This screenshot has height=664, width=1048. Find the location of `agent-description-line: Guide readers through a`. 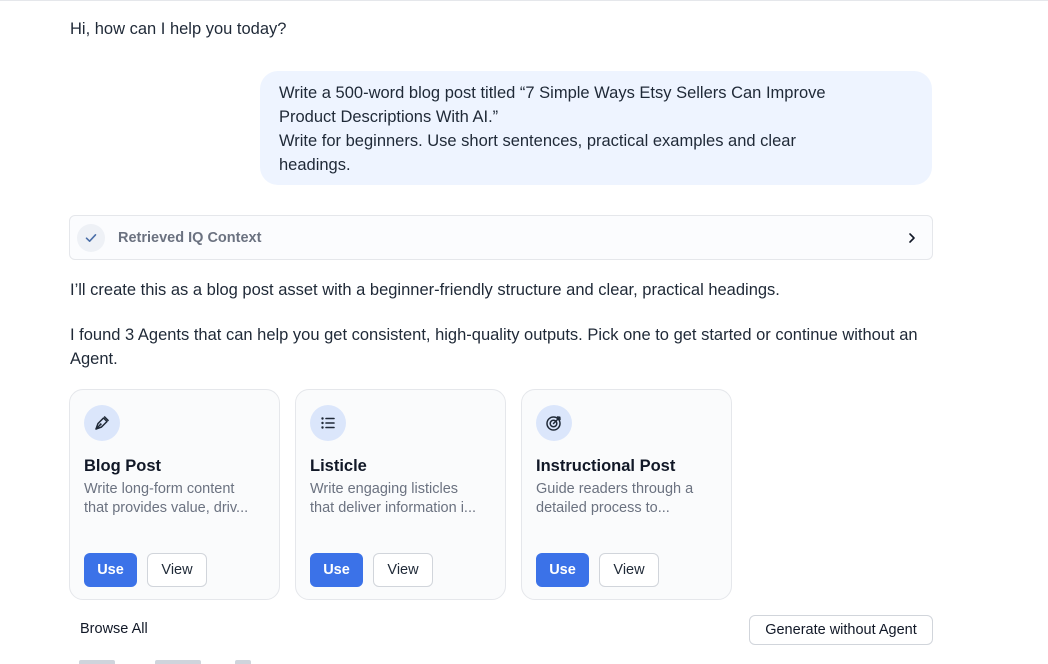

agent-description-line: Guide readers through a is located at coordinates (615, 489).